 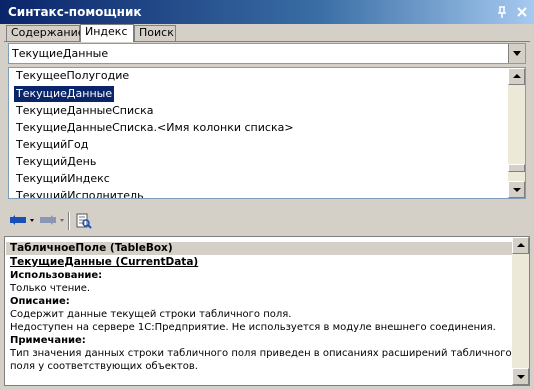 I want to click on list-scrollbar, so click(x=516, y=133).